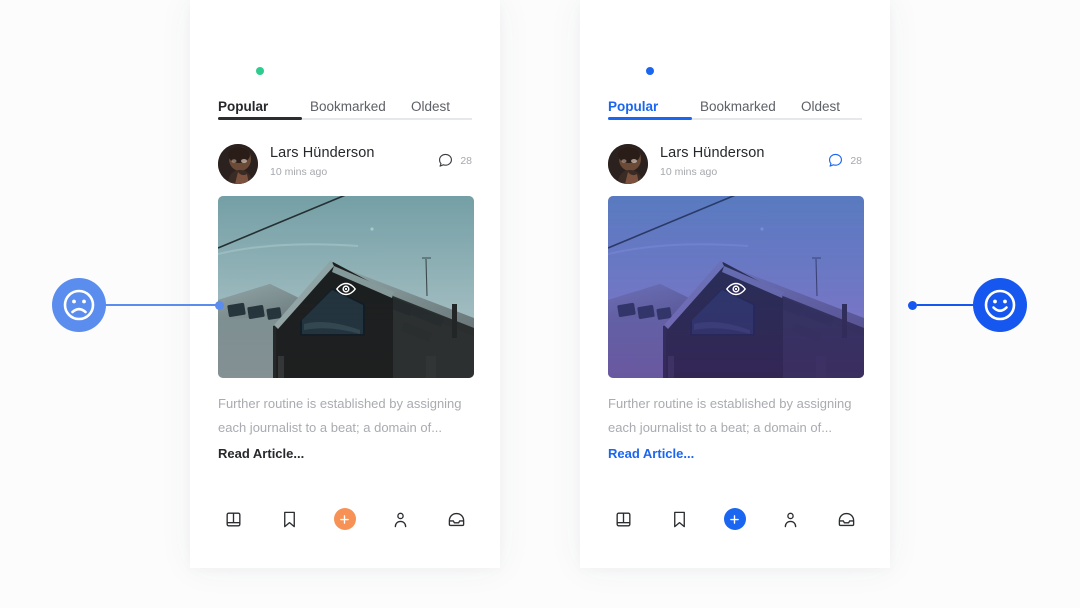 The height and width of the screenshot is (608, 1080). I want to click on annotation-happy, so click(992, 305).